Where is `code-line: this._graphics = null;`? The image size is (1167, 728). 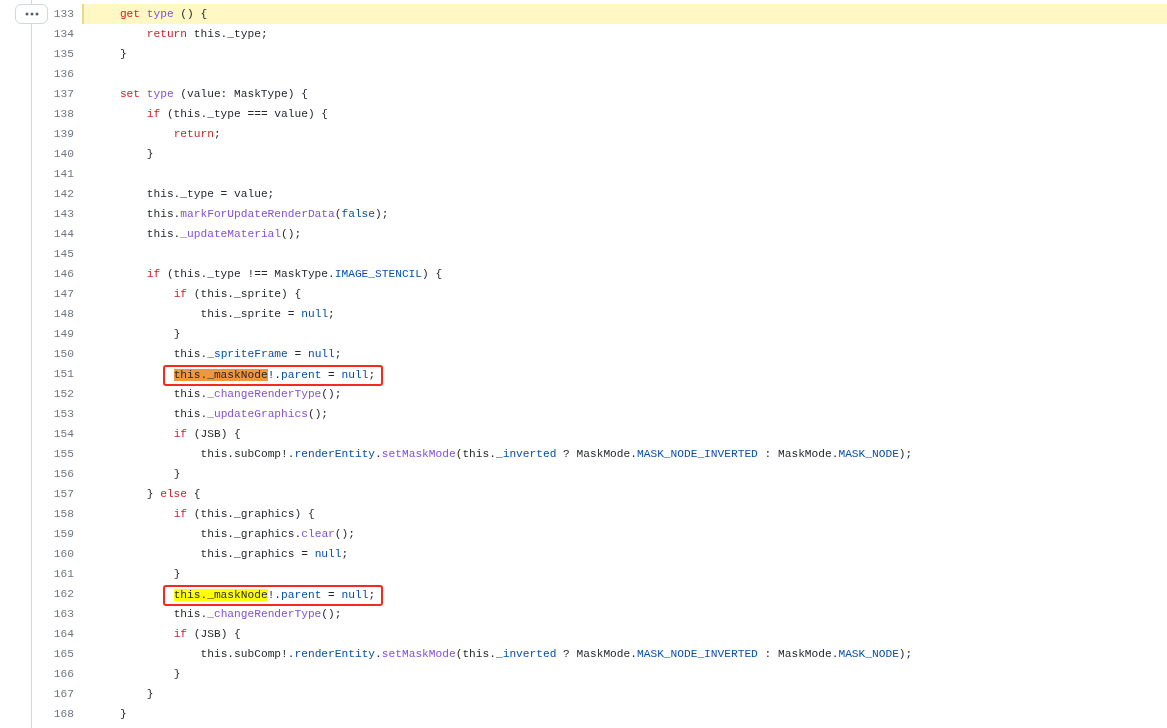 code-line: this._graphics = null; is located at coordinates (274, 554).